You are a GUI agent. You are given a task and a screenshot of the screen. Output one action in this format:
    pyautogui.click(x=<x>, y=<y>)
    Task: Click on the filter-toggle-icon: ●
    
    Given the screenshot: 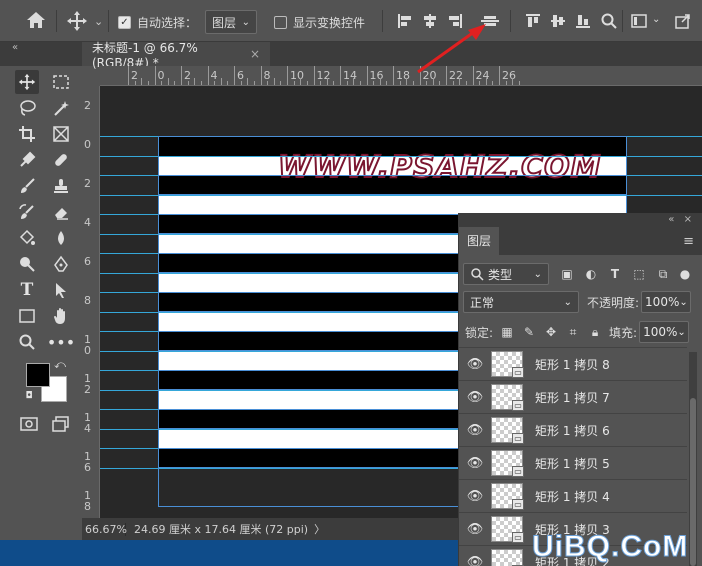 What is the action you would take?
    pyautogui.click(x=685, y=274)
    